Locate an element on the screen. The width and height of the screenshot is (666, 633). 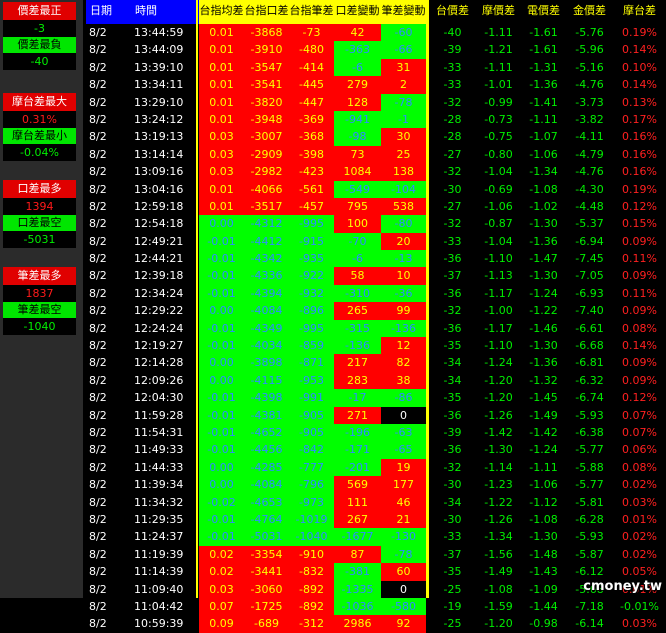
col-avg-diff: 台指均差 is located at coordinates (221, 12).